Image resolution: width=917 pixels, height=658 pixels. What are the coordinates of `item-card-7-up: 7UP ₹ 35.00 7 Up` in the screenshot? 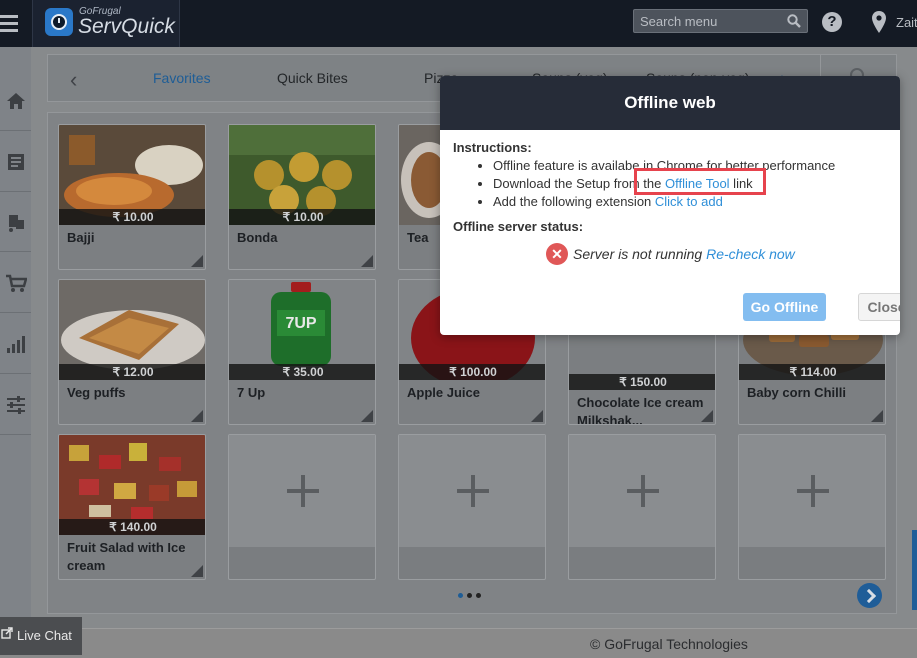 It's located at (302, 352).